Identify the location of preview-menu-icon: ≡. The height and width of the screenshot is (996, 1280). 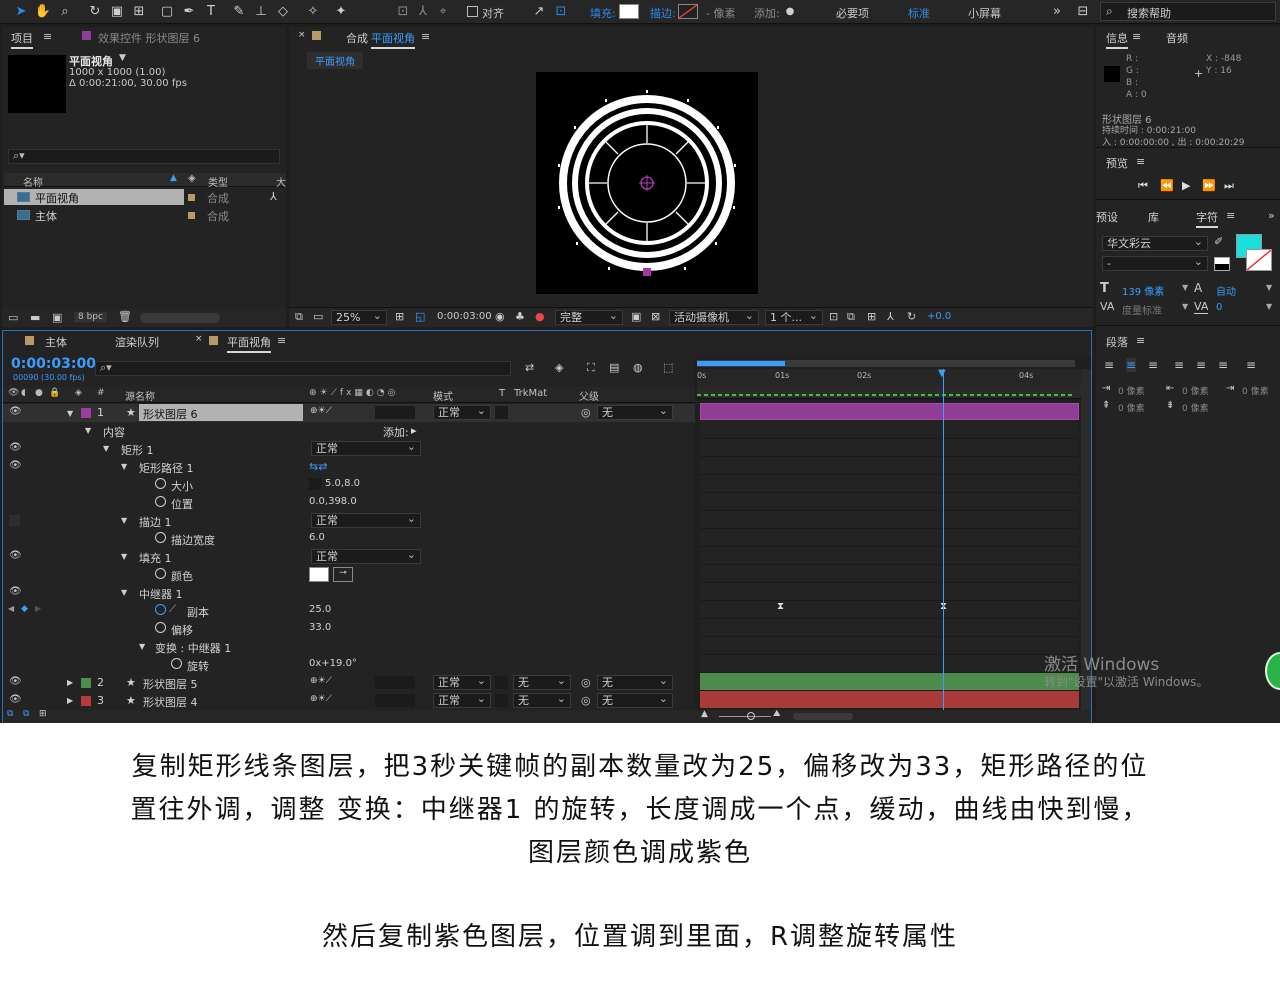
(1140, 161).